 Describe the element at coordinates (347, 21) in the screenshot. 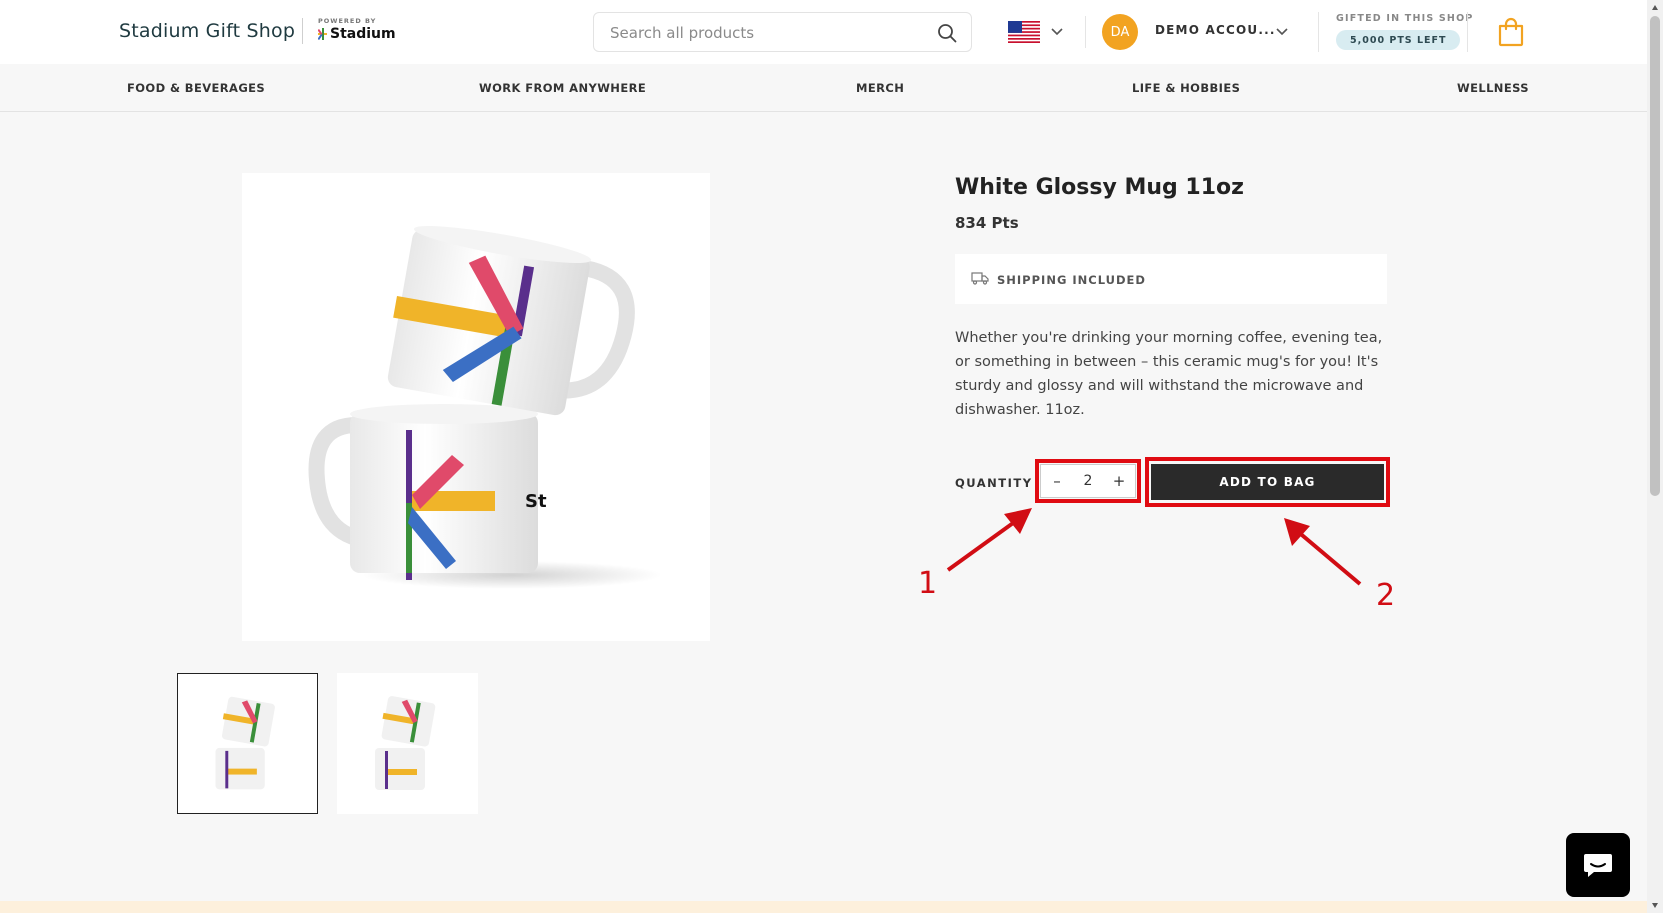

I see `powered-by-label: POWERED BY` at that location.